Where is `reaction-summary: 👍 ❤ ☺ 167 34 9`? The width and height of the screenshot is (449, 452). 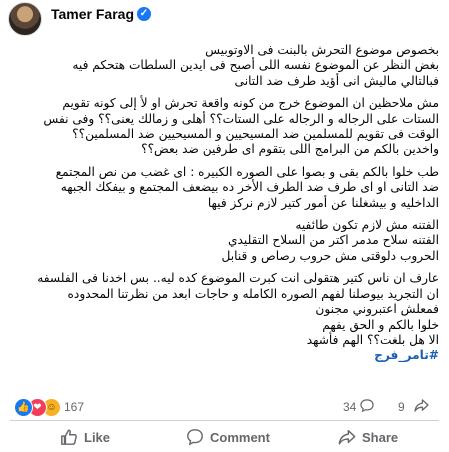
reaction-summary: 👍 ❤ ☺ 167 34 9 is located at coordinates (224, 409).